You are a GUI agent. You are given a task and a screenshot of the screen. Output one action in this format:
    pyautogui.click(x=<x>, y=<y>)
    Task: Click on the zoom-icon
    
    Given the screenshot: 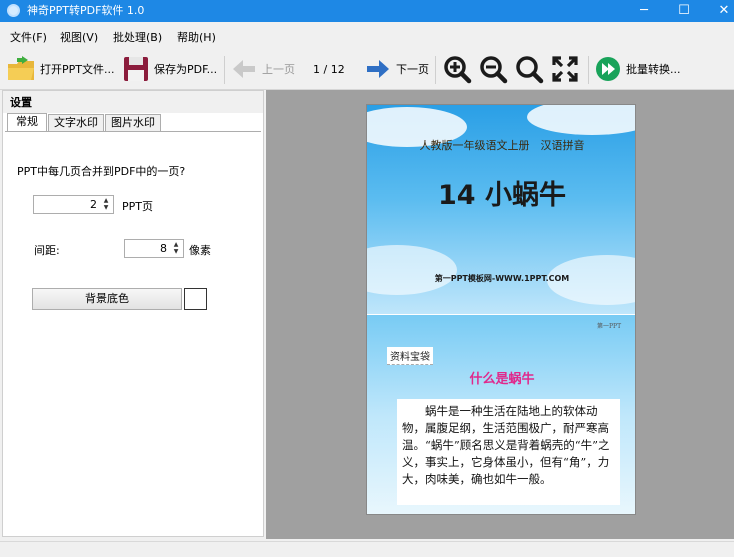 What is the action you would take?
    pyautogui.click(x=529, y=69)
    